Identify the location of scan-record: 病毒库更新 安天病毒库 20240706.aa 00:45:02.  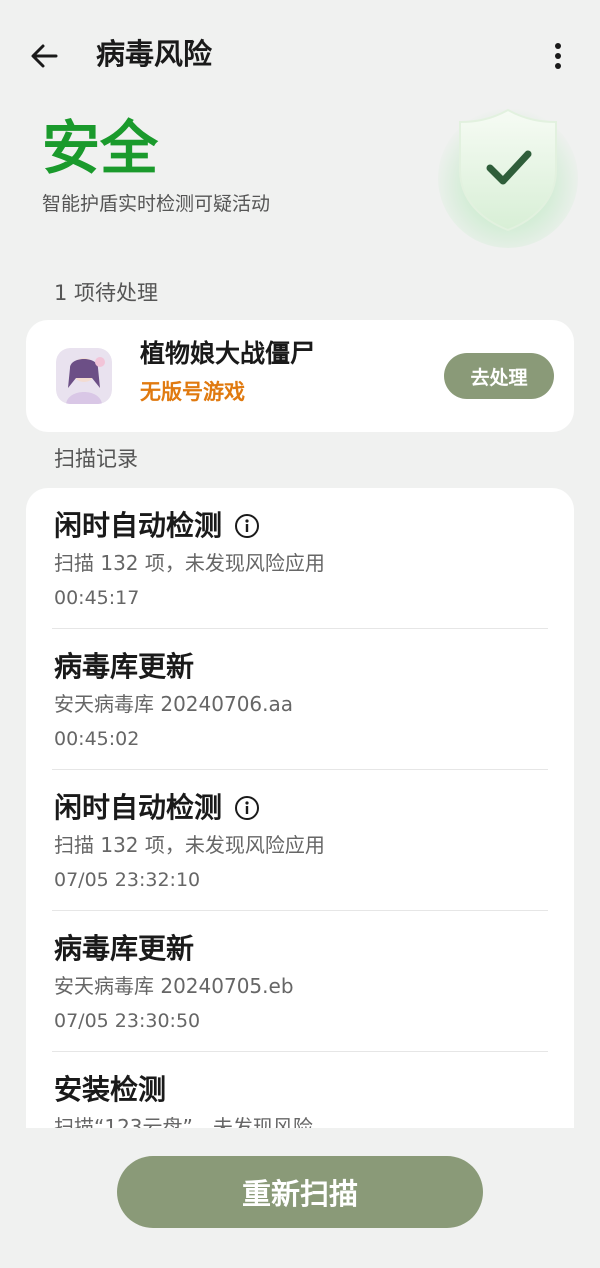
(300, 699).